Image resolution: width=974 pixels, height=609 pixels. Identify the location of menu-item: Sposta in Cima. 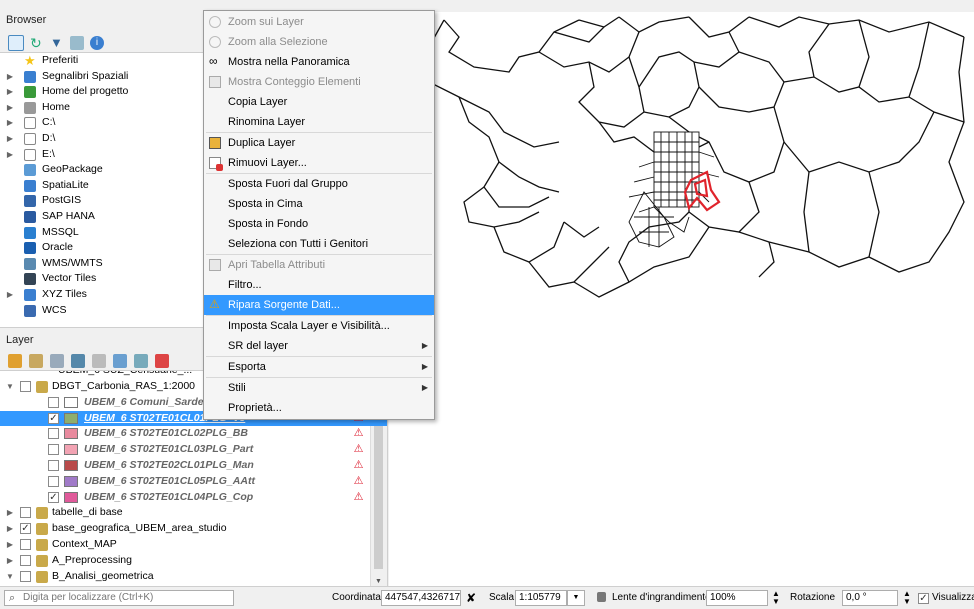
(319, 204).